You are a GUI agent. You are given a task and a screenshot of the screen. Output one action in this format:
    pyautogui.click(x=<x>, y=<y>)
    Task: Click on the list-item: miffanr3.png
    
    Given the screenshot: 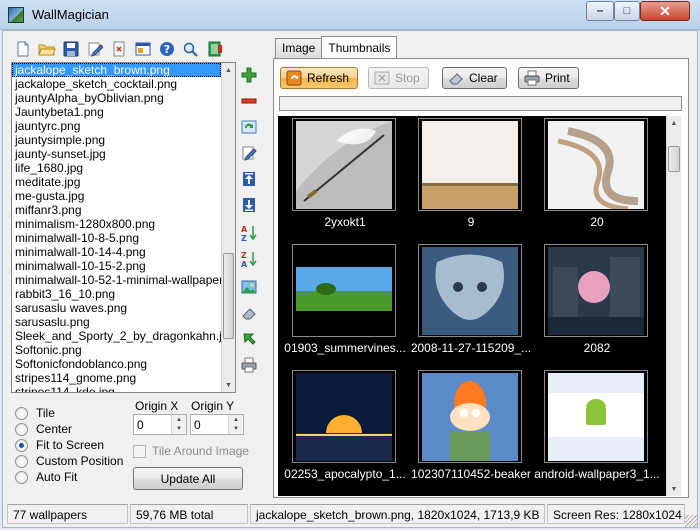 What is the action you would take?
    pyautogui.click(x=116, y=210)
    